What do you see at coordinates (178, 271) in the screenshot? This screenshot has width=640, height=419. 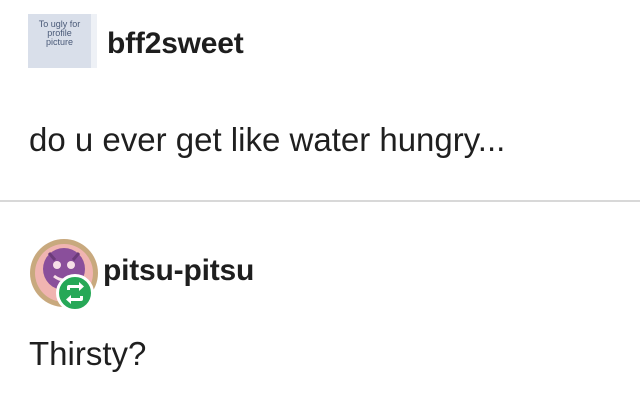 I see `username: pitsu-pitsu` at bounding box center [178, 271].